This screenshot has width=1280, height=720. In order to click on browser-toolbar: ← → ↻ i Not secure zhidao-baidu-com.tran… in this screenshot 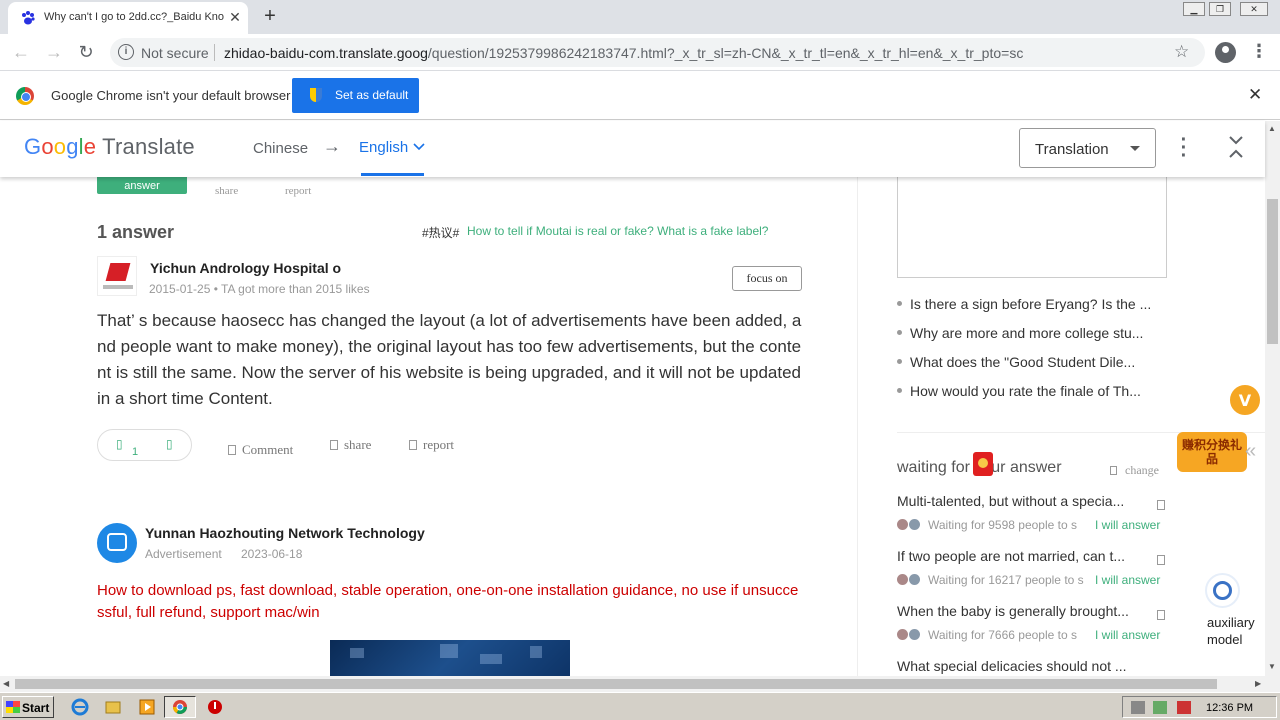, I will do `click(640, 52)`.